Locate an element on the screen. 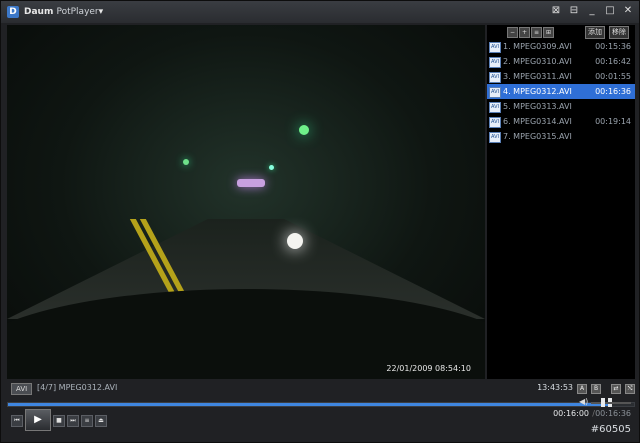  playlist-remove-button: − is located at coordinates (512, 32).